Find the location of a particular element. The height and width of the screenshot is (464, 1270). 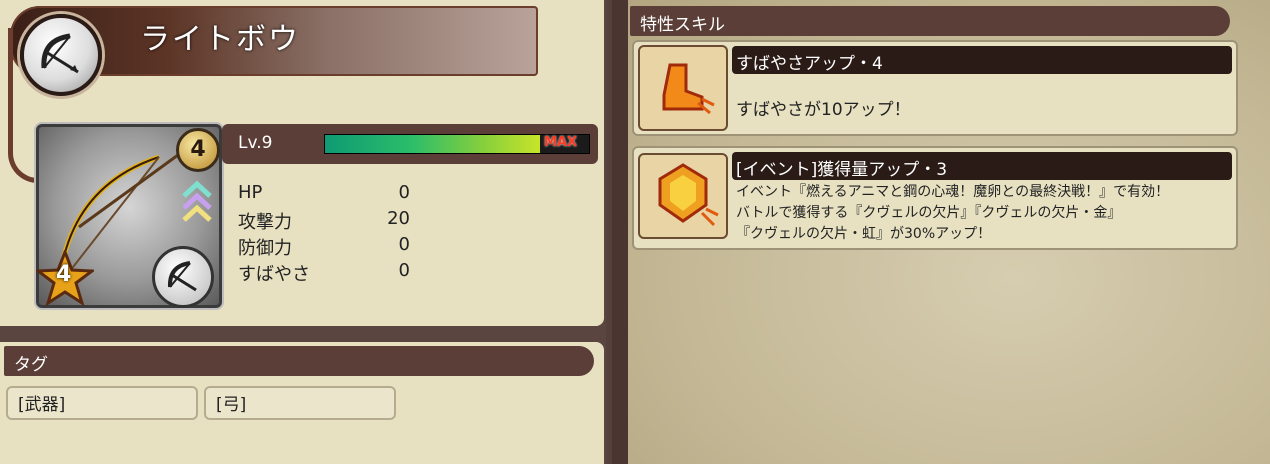

tag-header is located at coordinates (299, 361).